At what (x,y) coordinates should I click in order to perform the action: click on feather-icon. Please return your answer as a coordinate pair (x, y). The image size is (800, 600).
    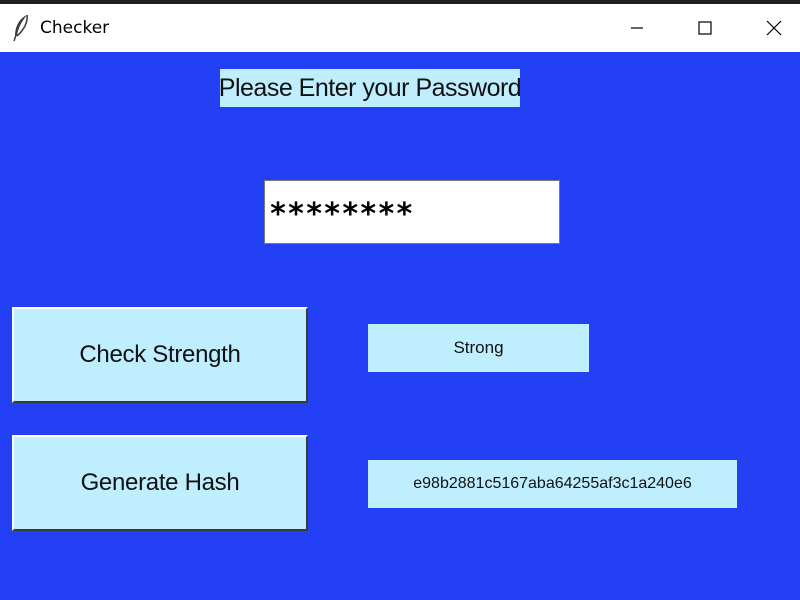
    Looking at the image, I should click on (21, 28).